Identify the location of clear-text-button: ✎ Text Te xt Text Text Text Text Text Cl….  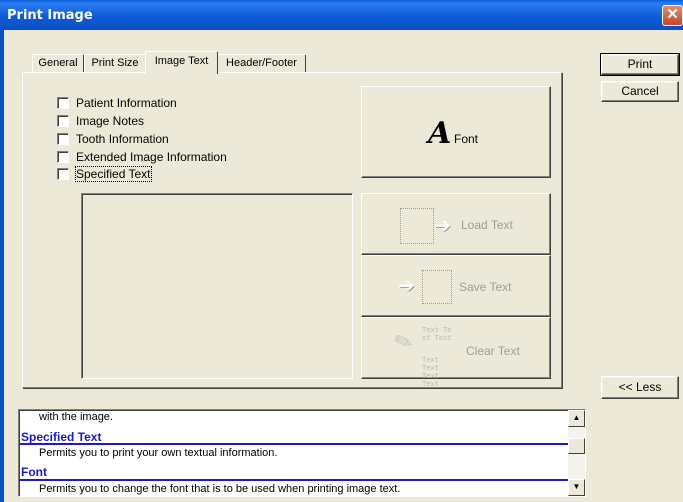
(456, 352).